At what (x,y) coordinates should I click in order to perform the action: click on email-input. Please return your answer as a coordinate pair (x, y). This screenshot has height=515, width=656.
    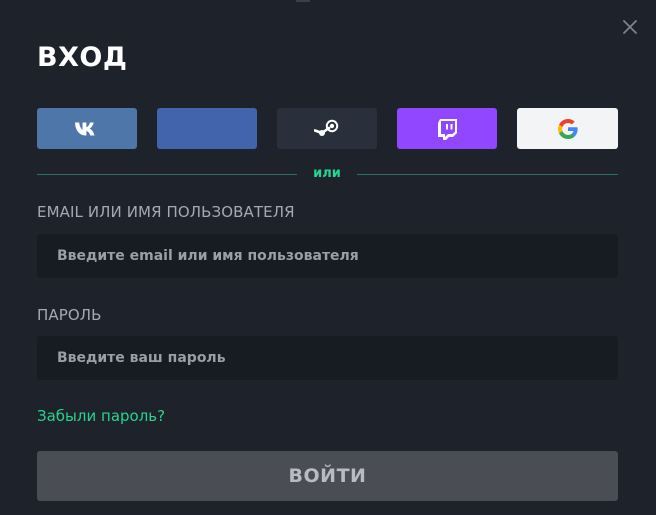
    Looking at the image, I should click on (327, 256).